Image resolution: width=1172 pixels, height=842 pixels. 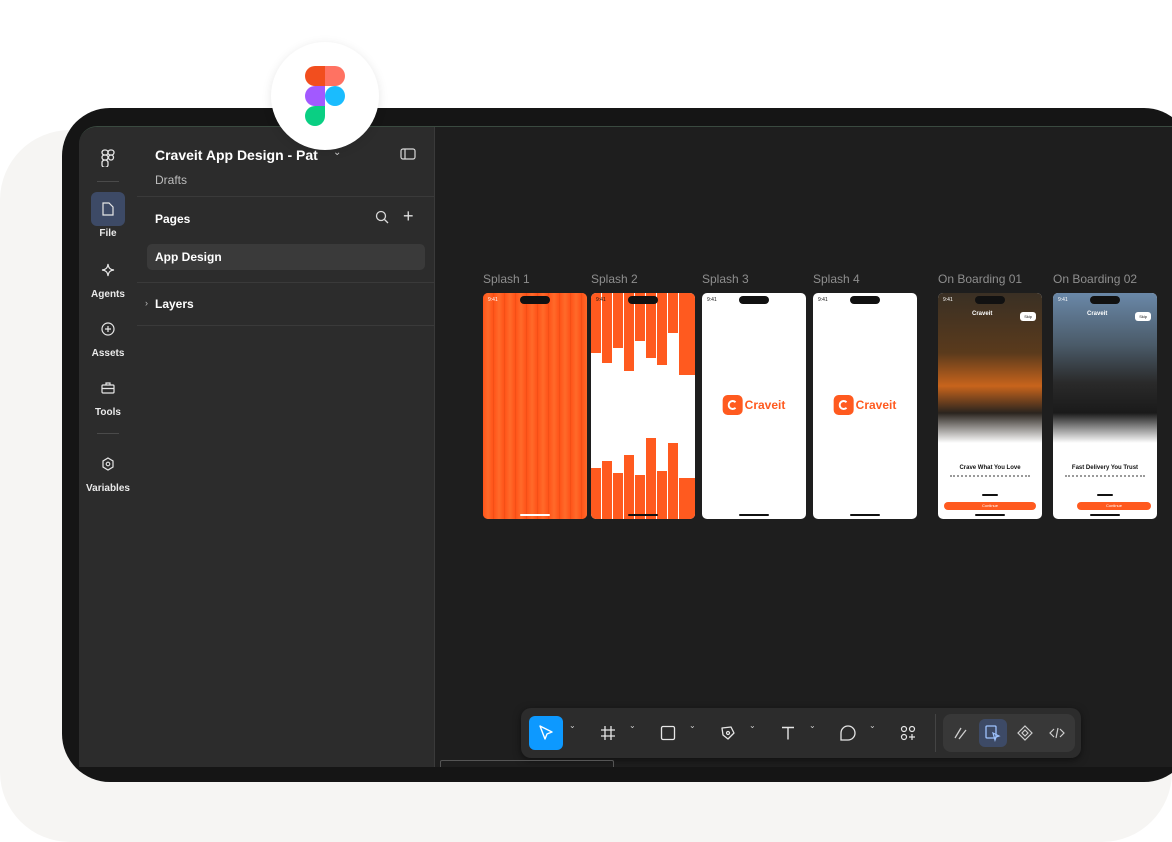 What do you see at coordinates (1095, 279) in the screenshot?
I see `frame-label: On Boarding 02` at bounding box center [1095, 279].